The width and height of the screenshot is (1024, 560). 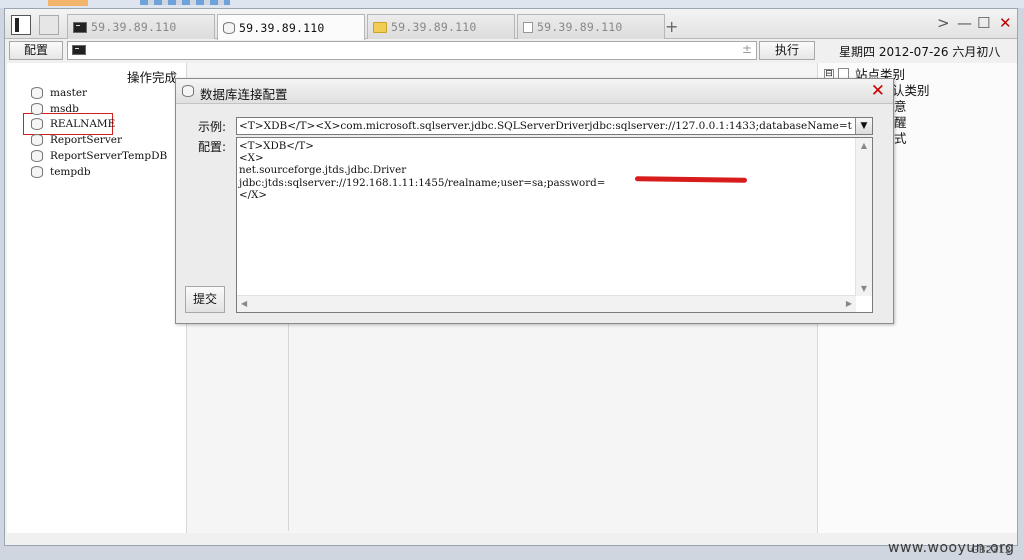 I want to click on tab-file: 59.39.89.110, so click(x=591, y=26).